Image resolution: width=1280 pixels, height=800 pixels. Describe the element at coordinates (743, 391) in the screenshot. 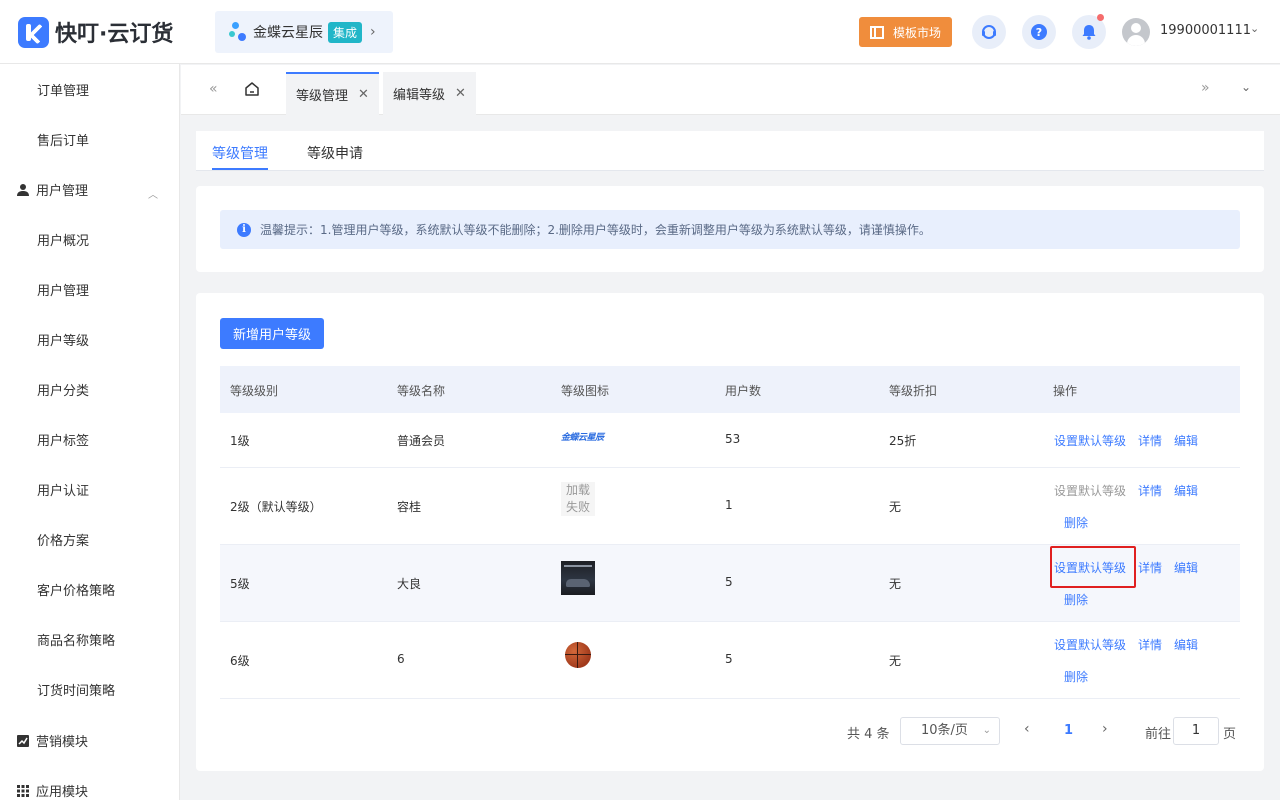

I see `column-header: 用户数` at that location.